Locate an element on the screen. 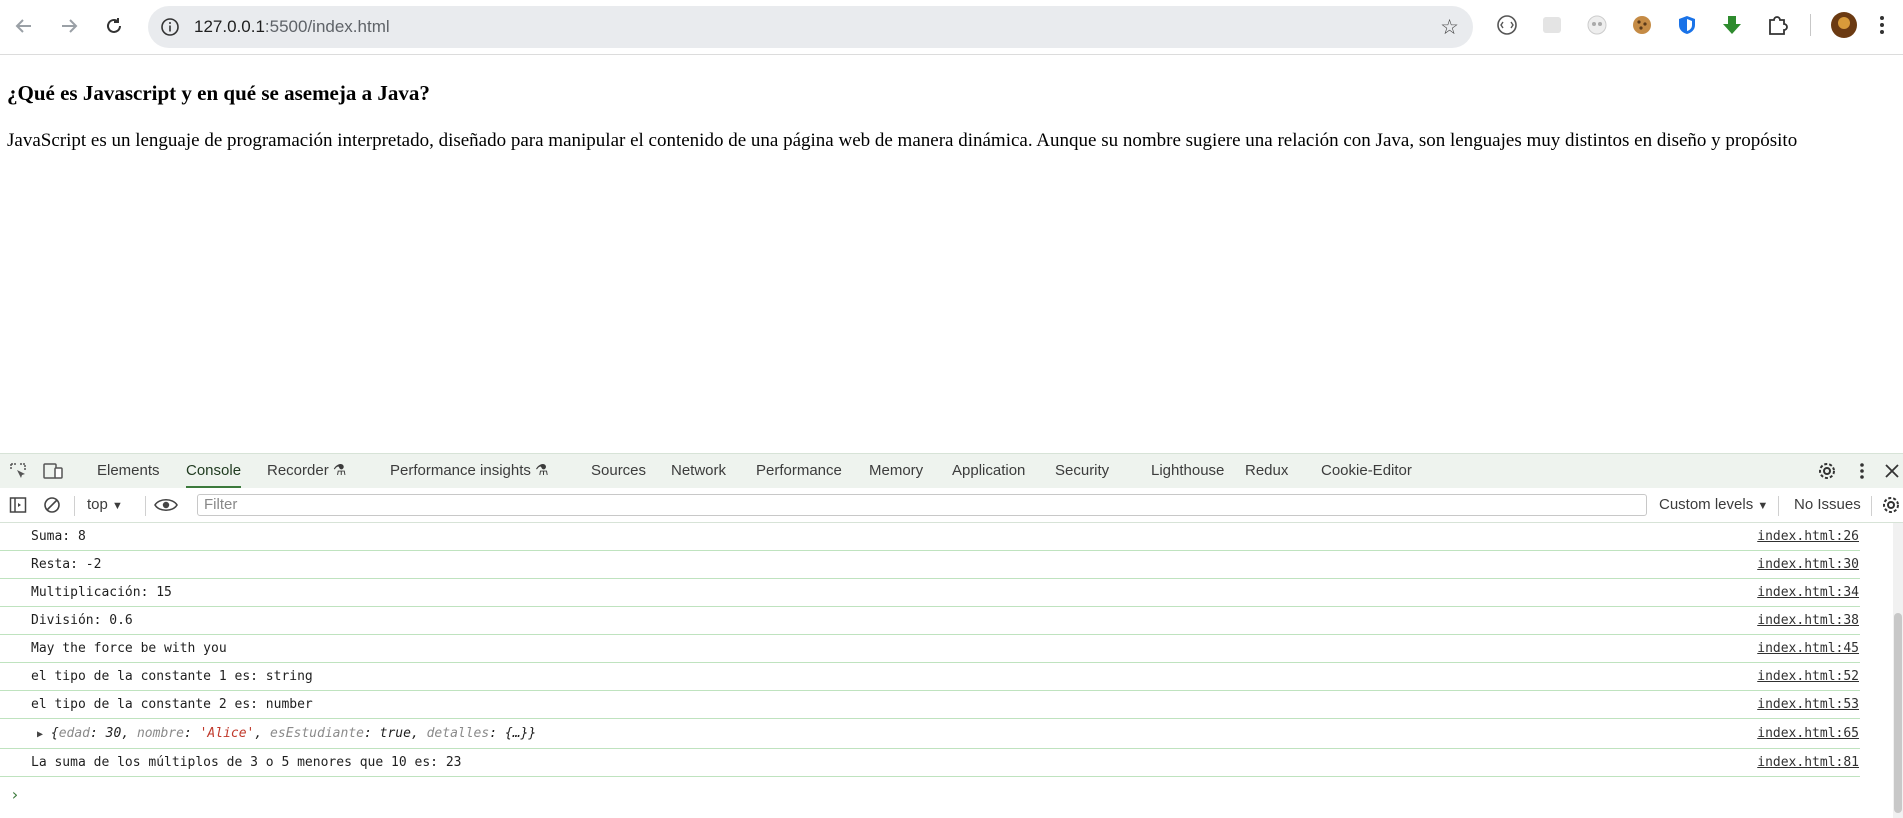 The height and width of the screenshot is (818, 1903). tab-application: Application is located at coordinates (988, 471).